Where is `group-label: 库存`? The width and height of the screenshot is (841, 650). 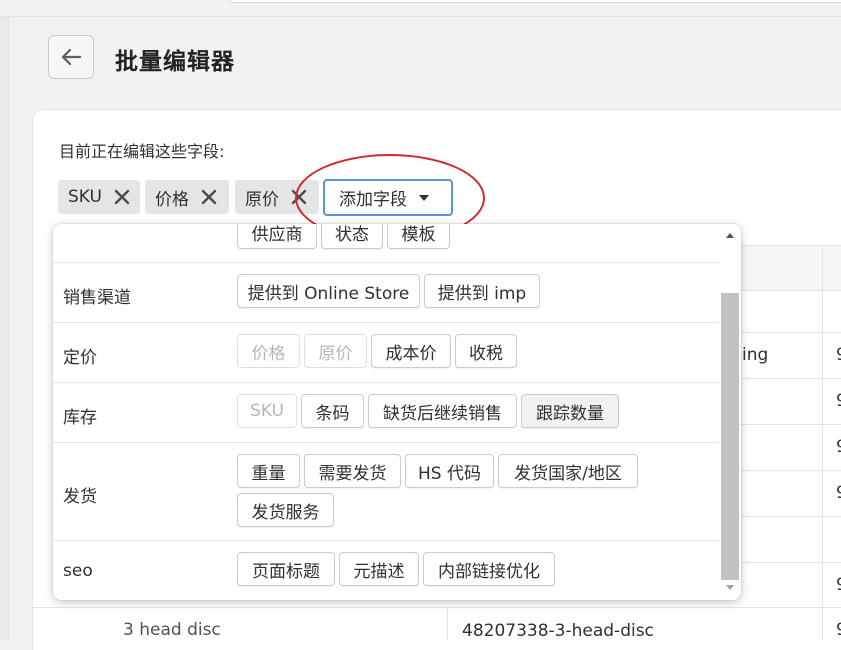 group-label: 库存 is located at coordinates (80, 418).